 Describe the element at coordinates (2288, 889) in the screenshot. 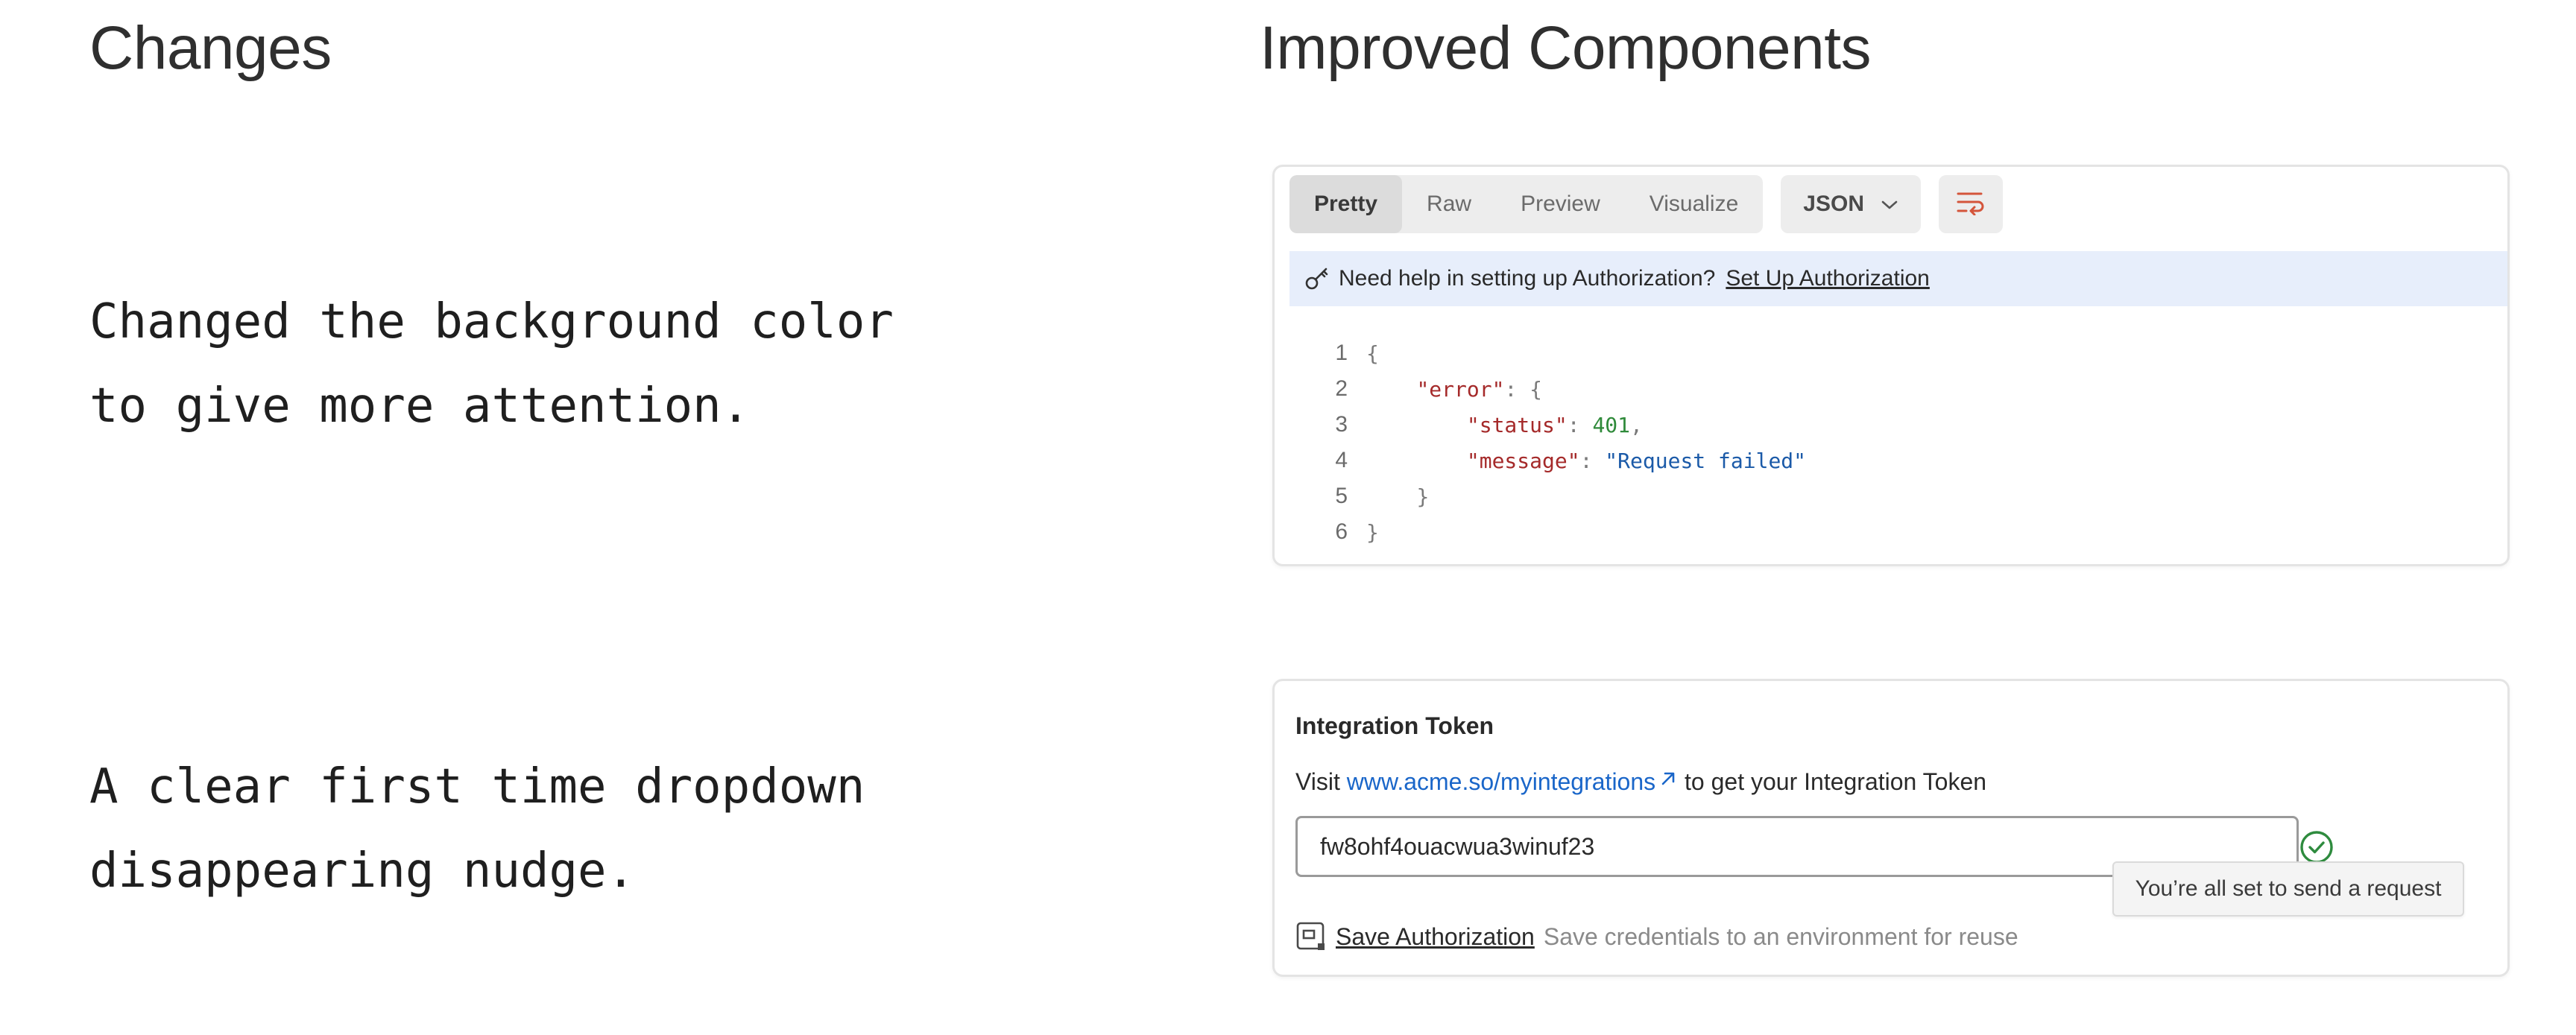

I see `token-success-tooltip: You’re all set to send a request` at that location.